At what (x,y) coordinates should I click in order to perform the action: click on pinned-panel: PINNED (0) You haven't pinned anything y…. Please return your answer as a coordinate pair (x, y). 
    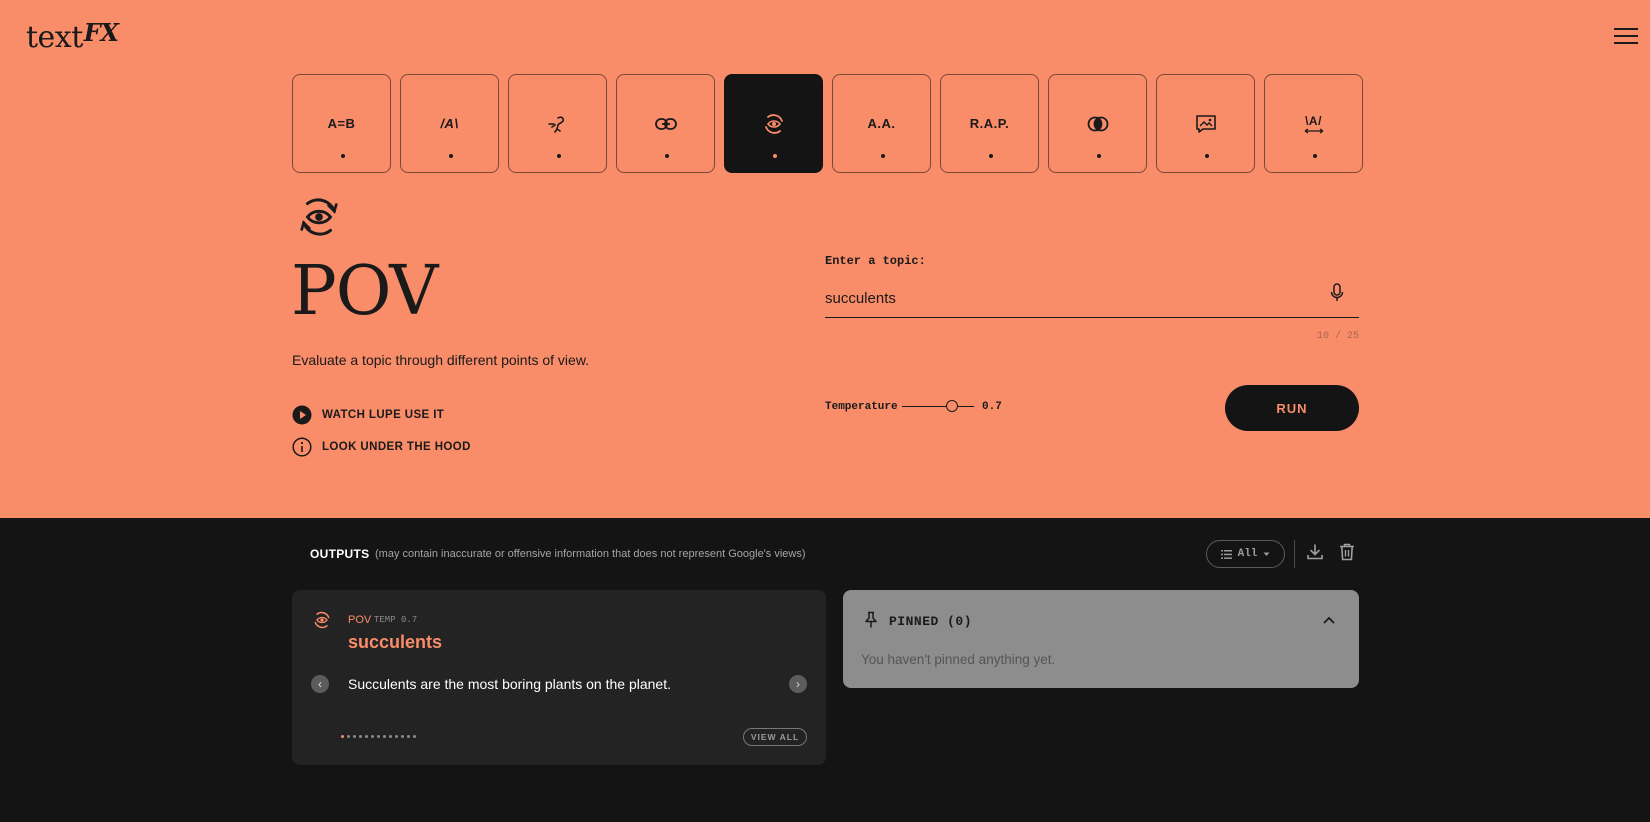
    Looking at the image, I should click on (1101, 639).